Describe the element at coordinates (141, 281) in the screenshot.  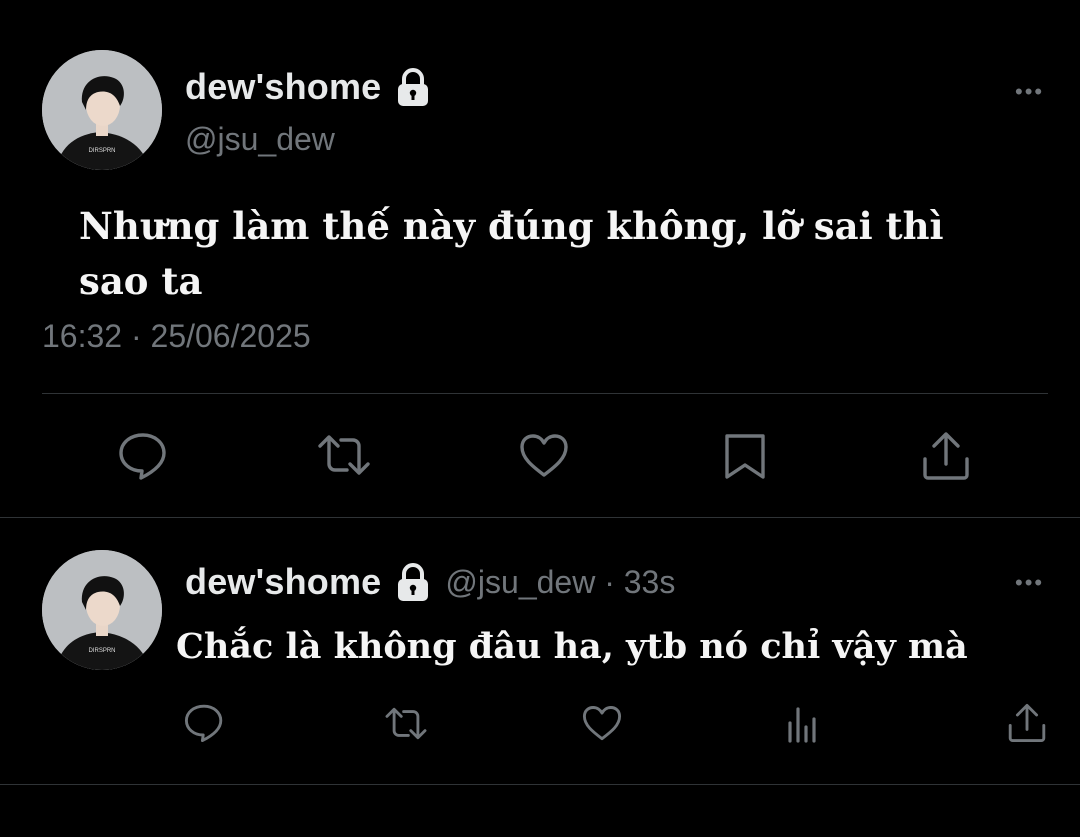
I see `tweet-text-line2: sao ta` at that location.